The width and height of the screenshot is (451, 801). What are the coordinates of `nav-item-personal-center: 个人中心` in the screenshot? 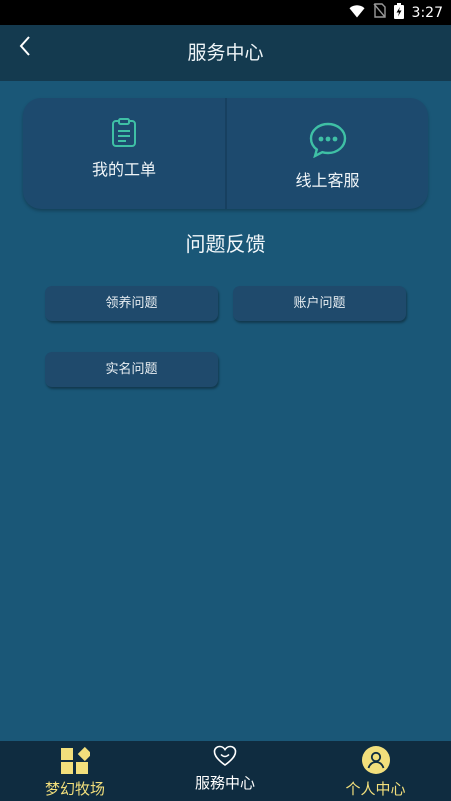 It's located at (375, 771).